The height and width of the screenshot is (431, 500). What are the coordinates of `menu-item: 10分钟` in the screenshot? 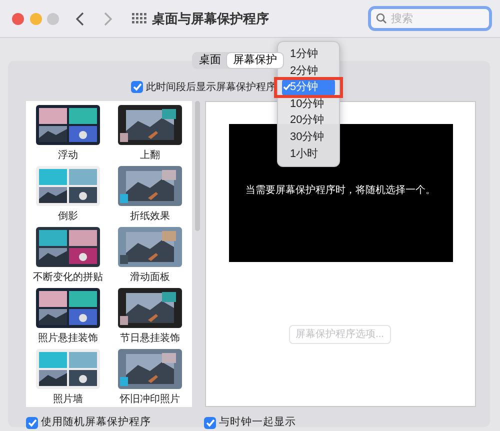 It's located at (308, 104).